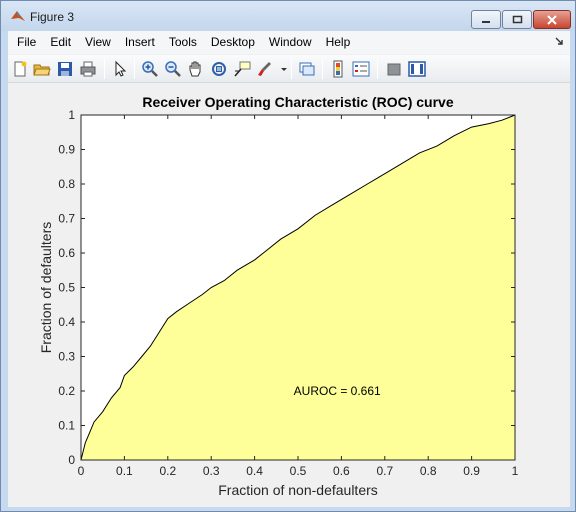 This screenshot has height=512, width=576. Describe the element at coordinates (167, 471) in the screenshot. I see `x-tick-label: 0.2` at that location.